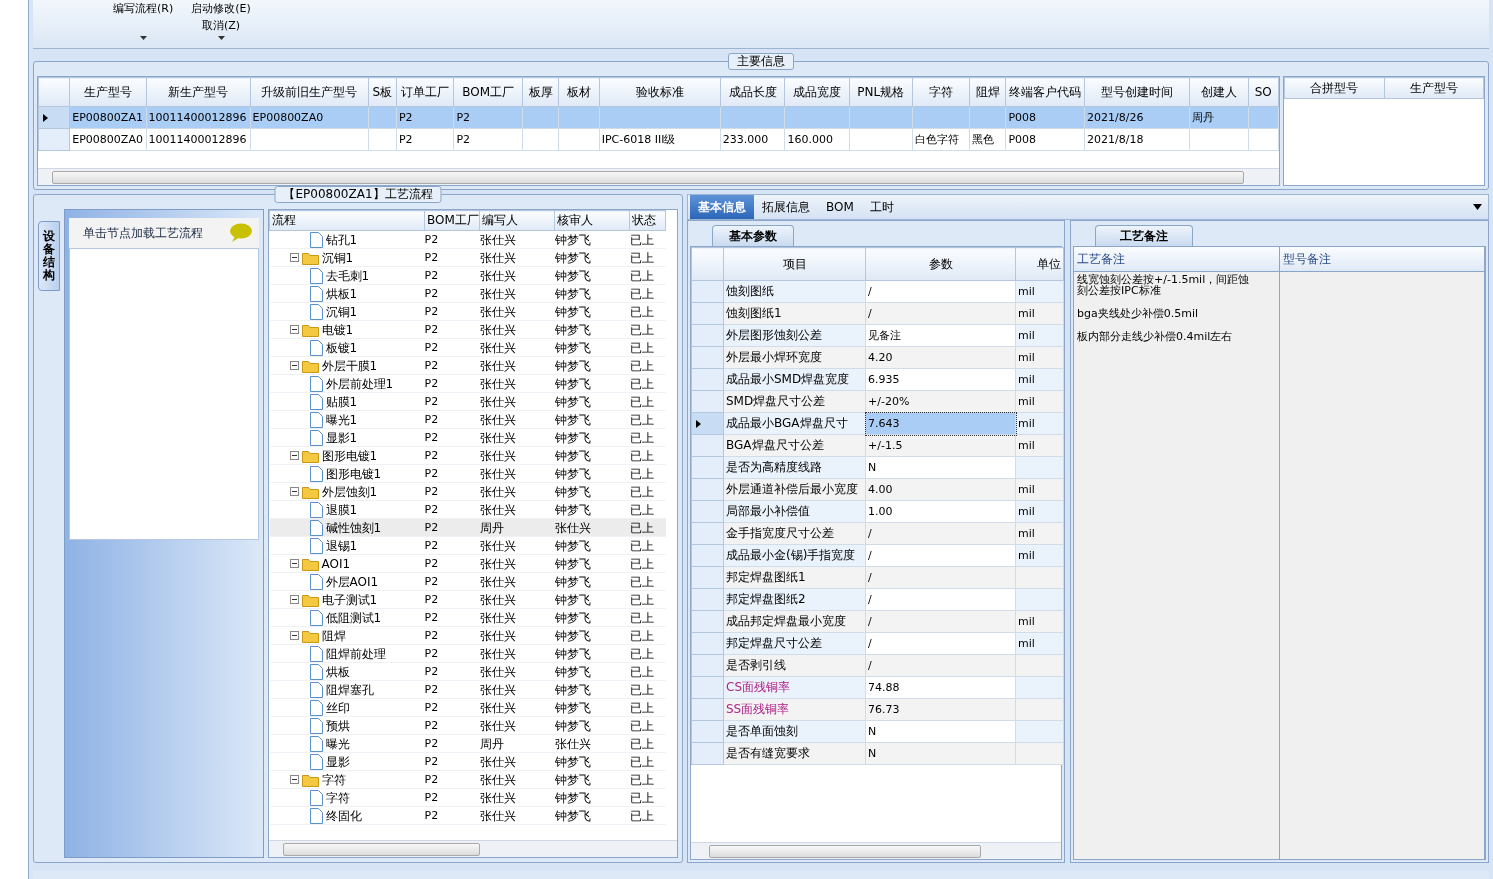 This screenshot has width=1493, height=879. What do you see at coordinates (1137, 92) in the screenshot?
I see `column-header: 型号创建时间` at bounding box center [1137, 92].